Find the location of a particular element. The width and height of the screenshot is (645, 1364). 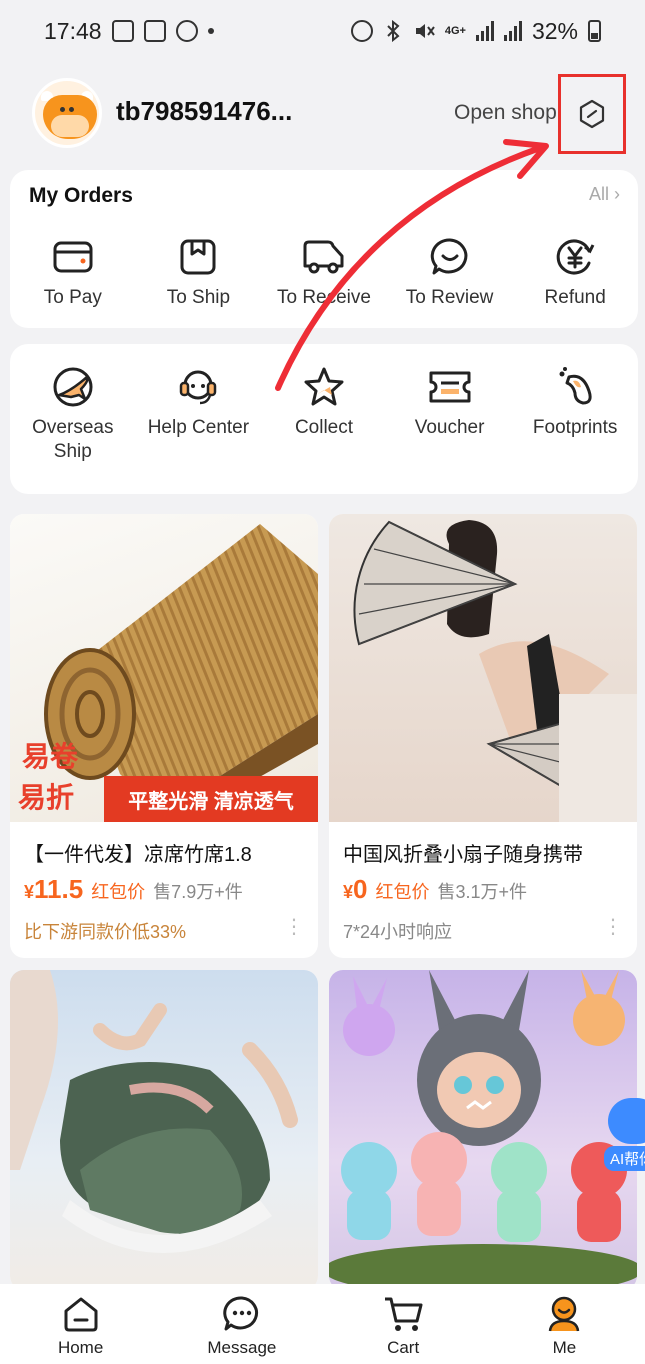

home-icon is located at coordinates (81, 1314).